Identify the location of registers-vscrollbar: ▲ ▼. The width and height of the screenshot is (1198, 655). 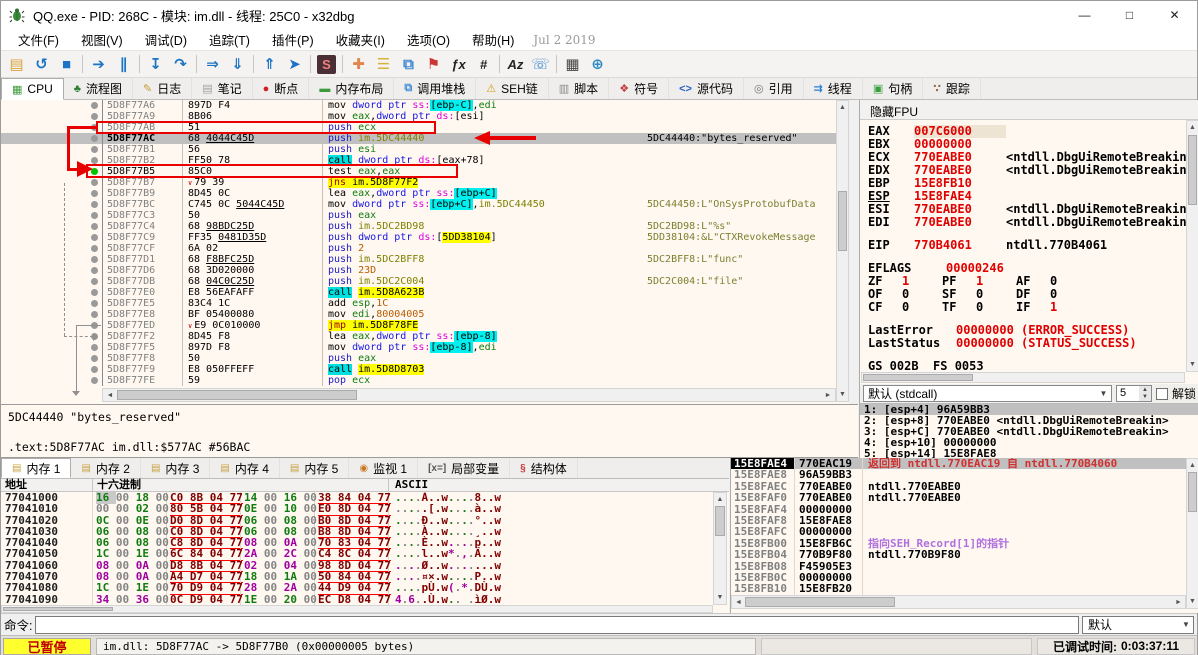
(1192, 246).